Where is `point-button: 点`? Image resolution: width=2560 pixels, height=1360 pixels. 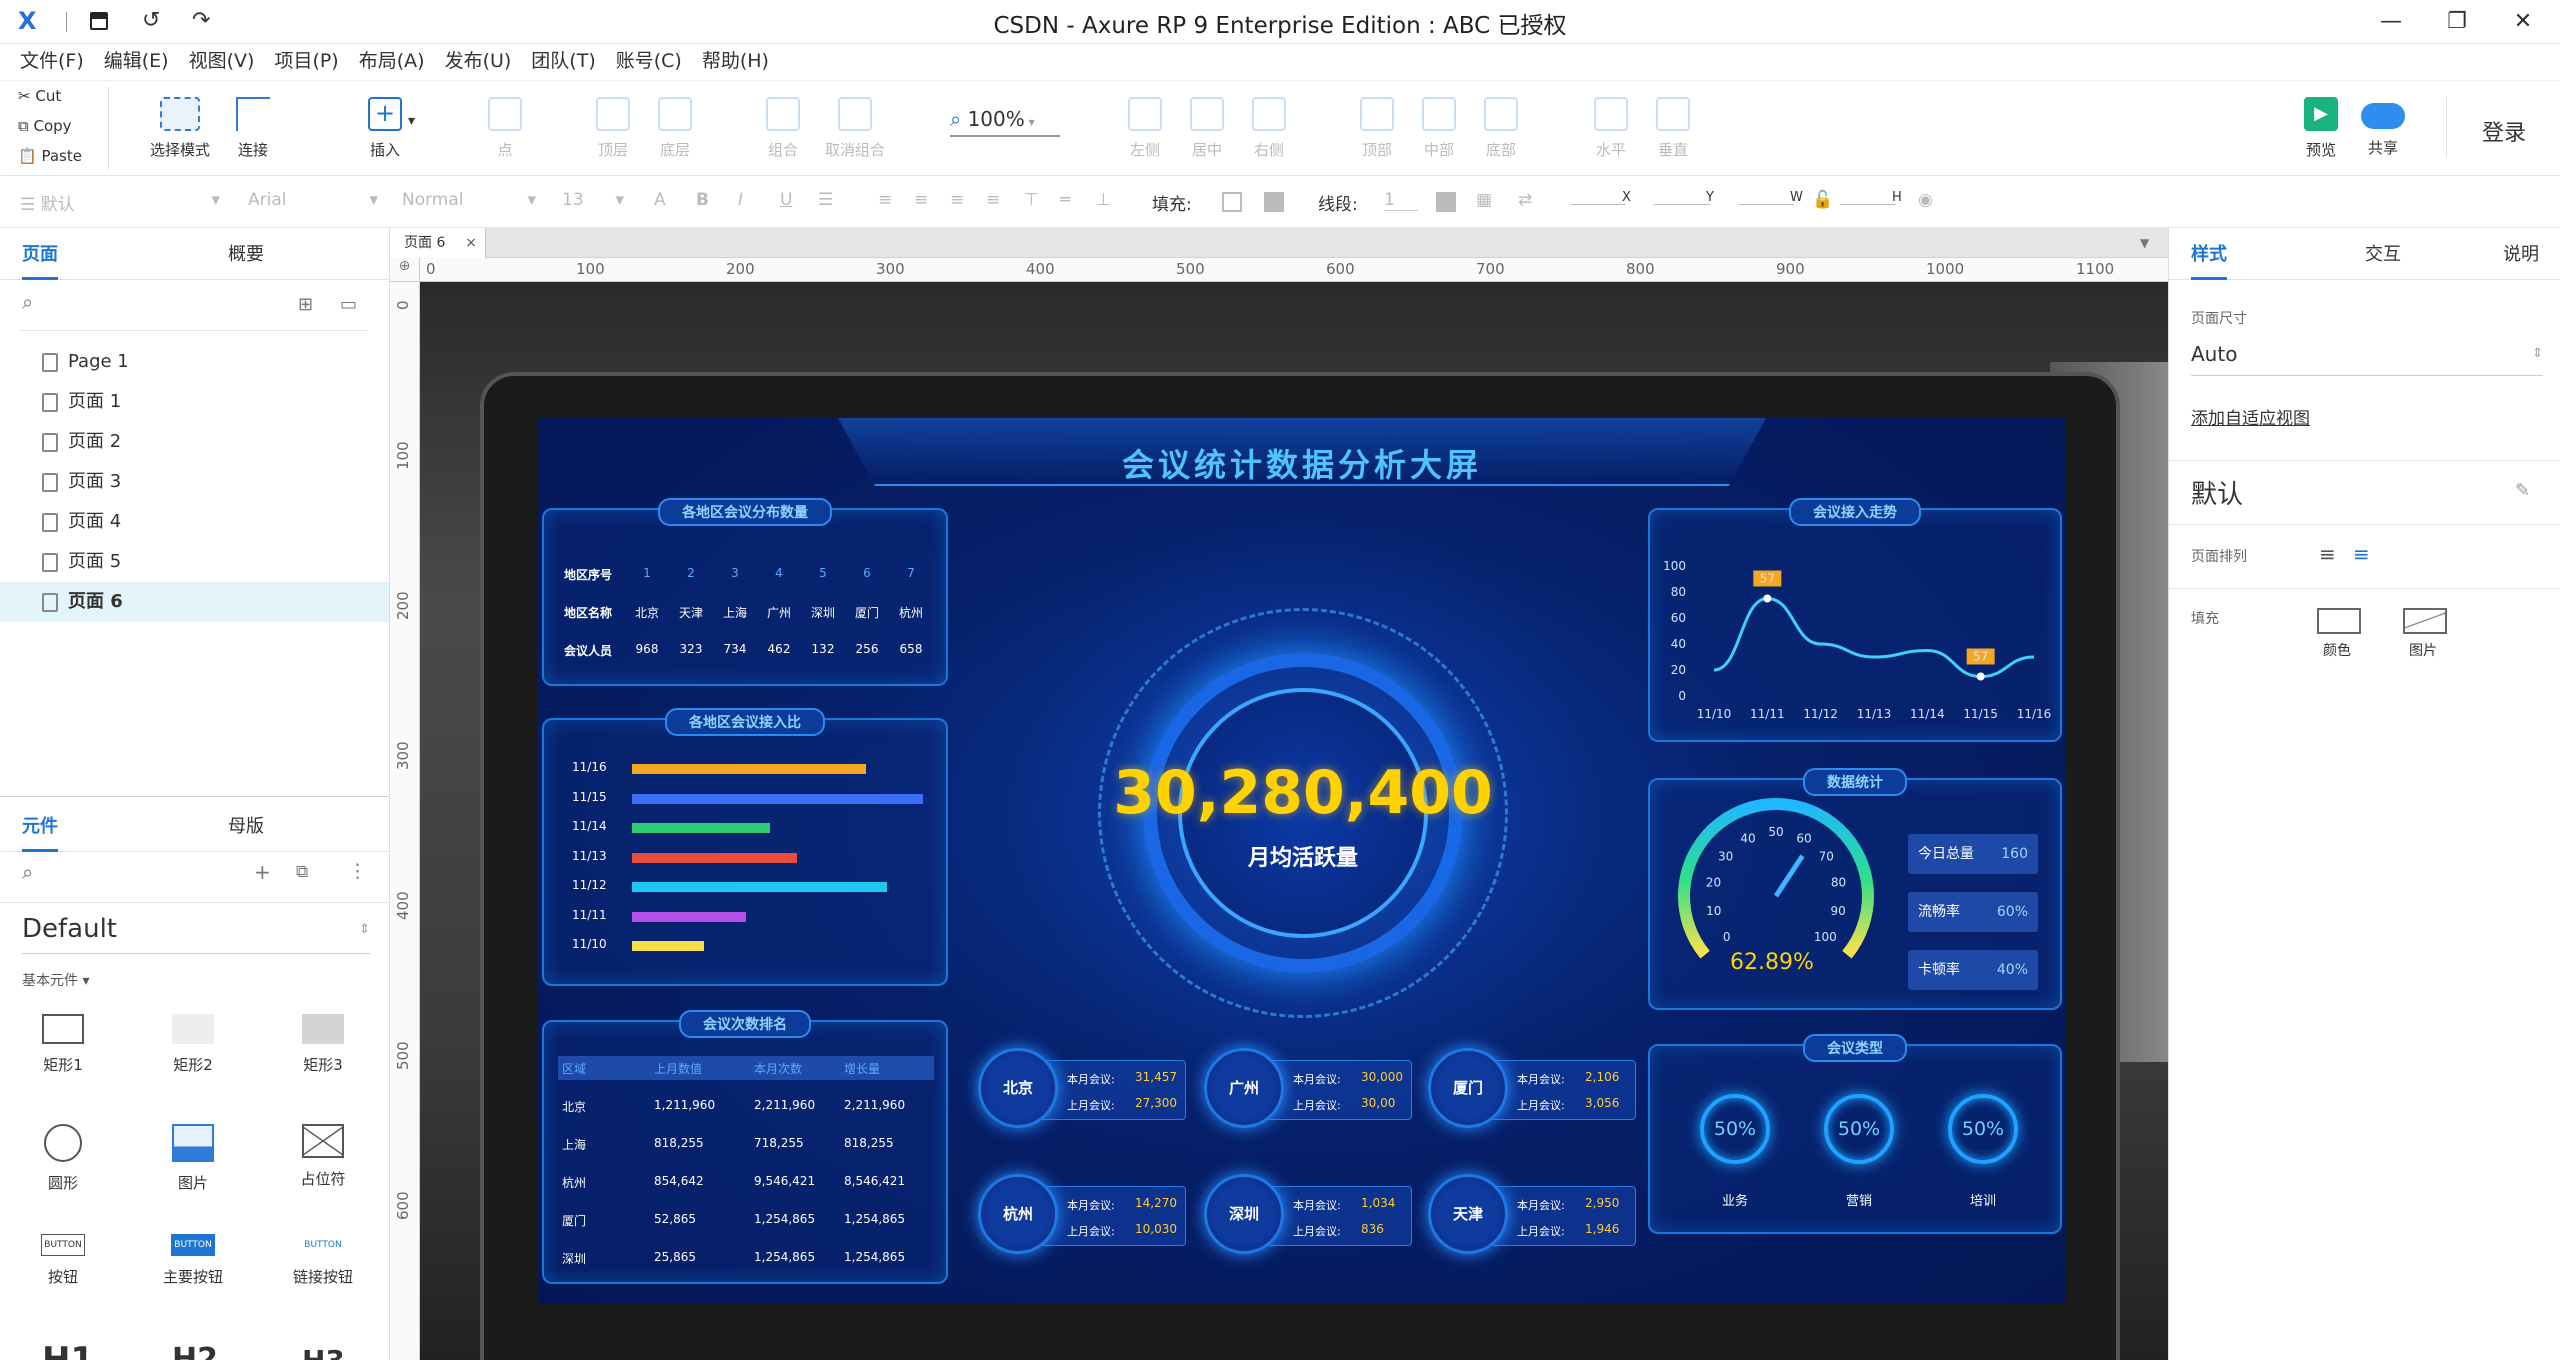 point-button: 点 is located at coordinates (505, 128).